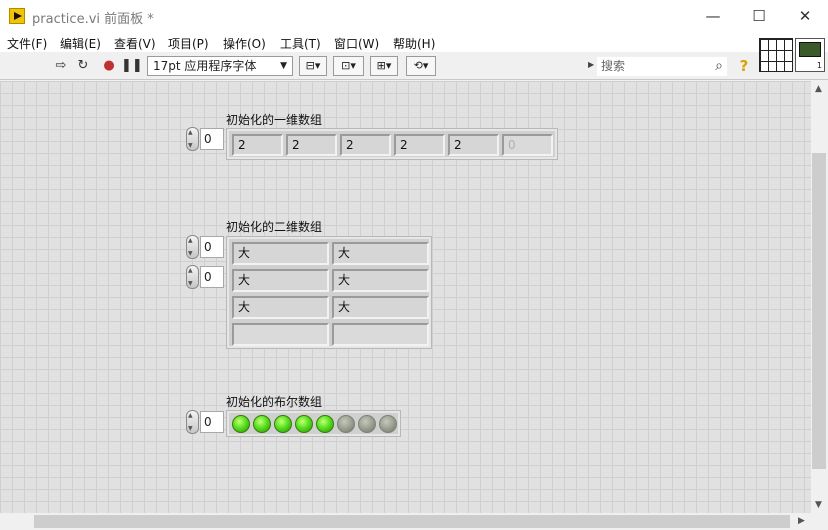 This screenshot has height=530, width=828. Describe the element at coordinates (244, 43) in the screenshot. I see `menu-operate: 操作(O)` at that location.